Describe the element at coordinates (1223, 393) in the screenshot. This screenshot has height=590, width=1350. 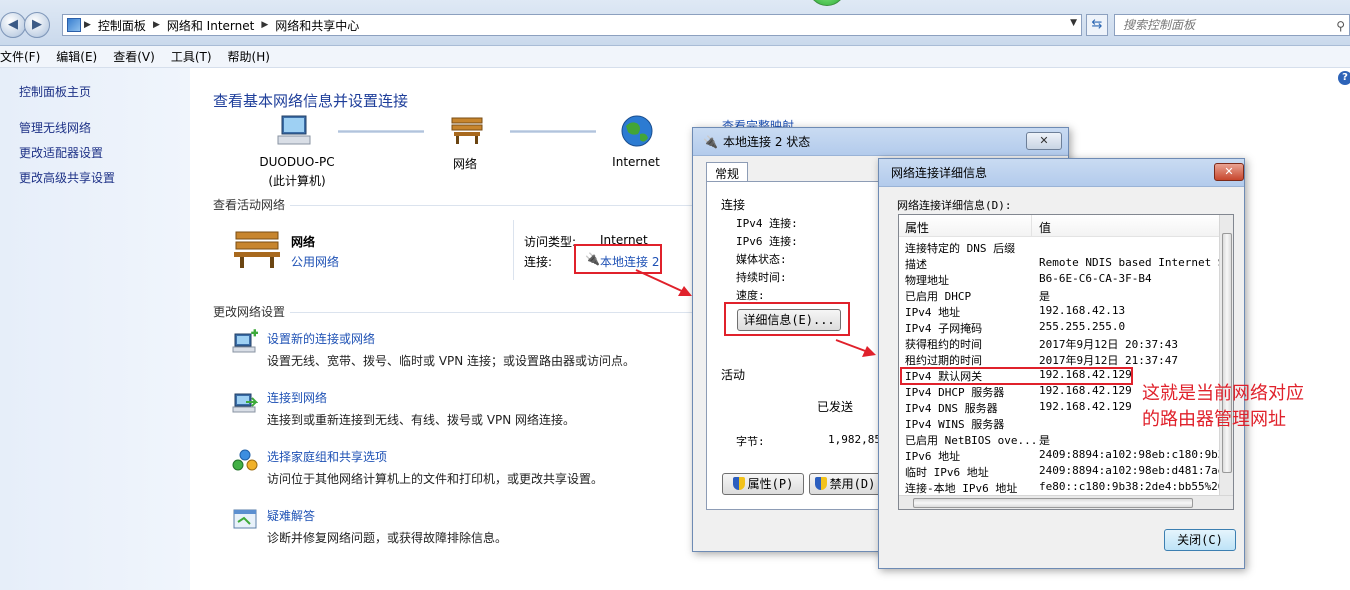
I see `annotation-line-1: 这就是当前网络对应` at that location.